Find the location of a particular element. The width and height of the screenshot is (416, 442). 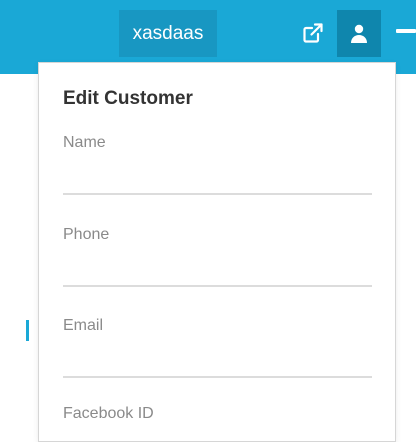

email-label: Email is located at coordinates (83, 325).